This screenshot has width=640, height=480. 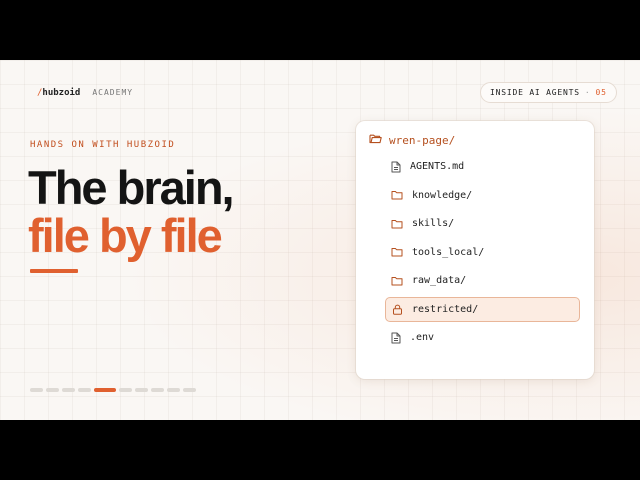 What do you see at coordinates (103, 145) in the screenshot?
I see `kicker: HANDS ON WITH HUBZOID` at bounding box center [103, 145].